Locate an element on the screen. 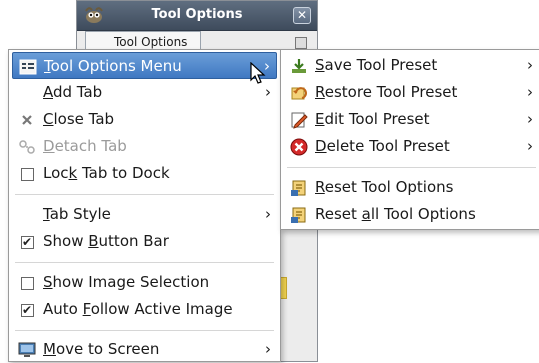 Image resolution: width=539 pixels, height=363 pixels. menu-item-label: Move to Screen is located at coordinates (101, 349).